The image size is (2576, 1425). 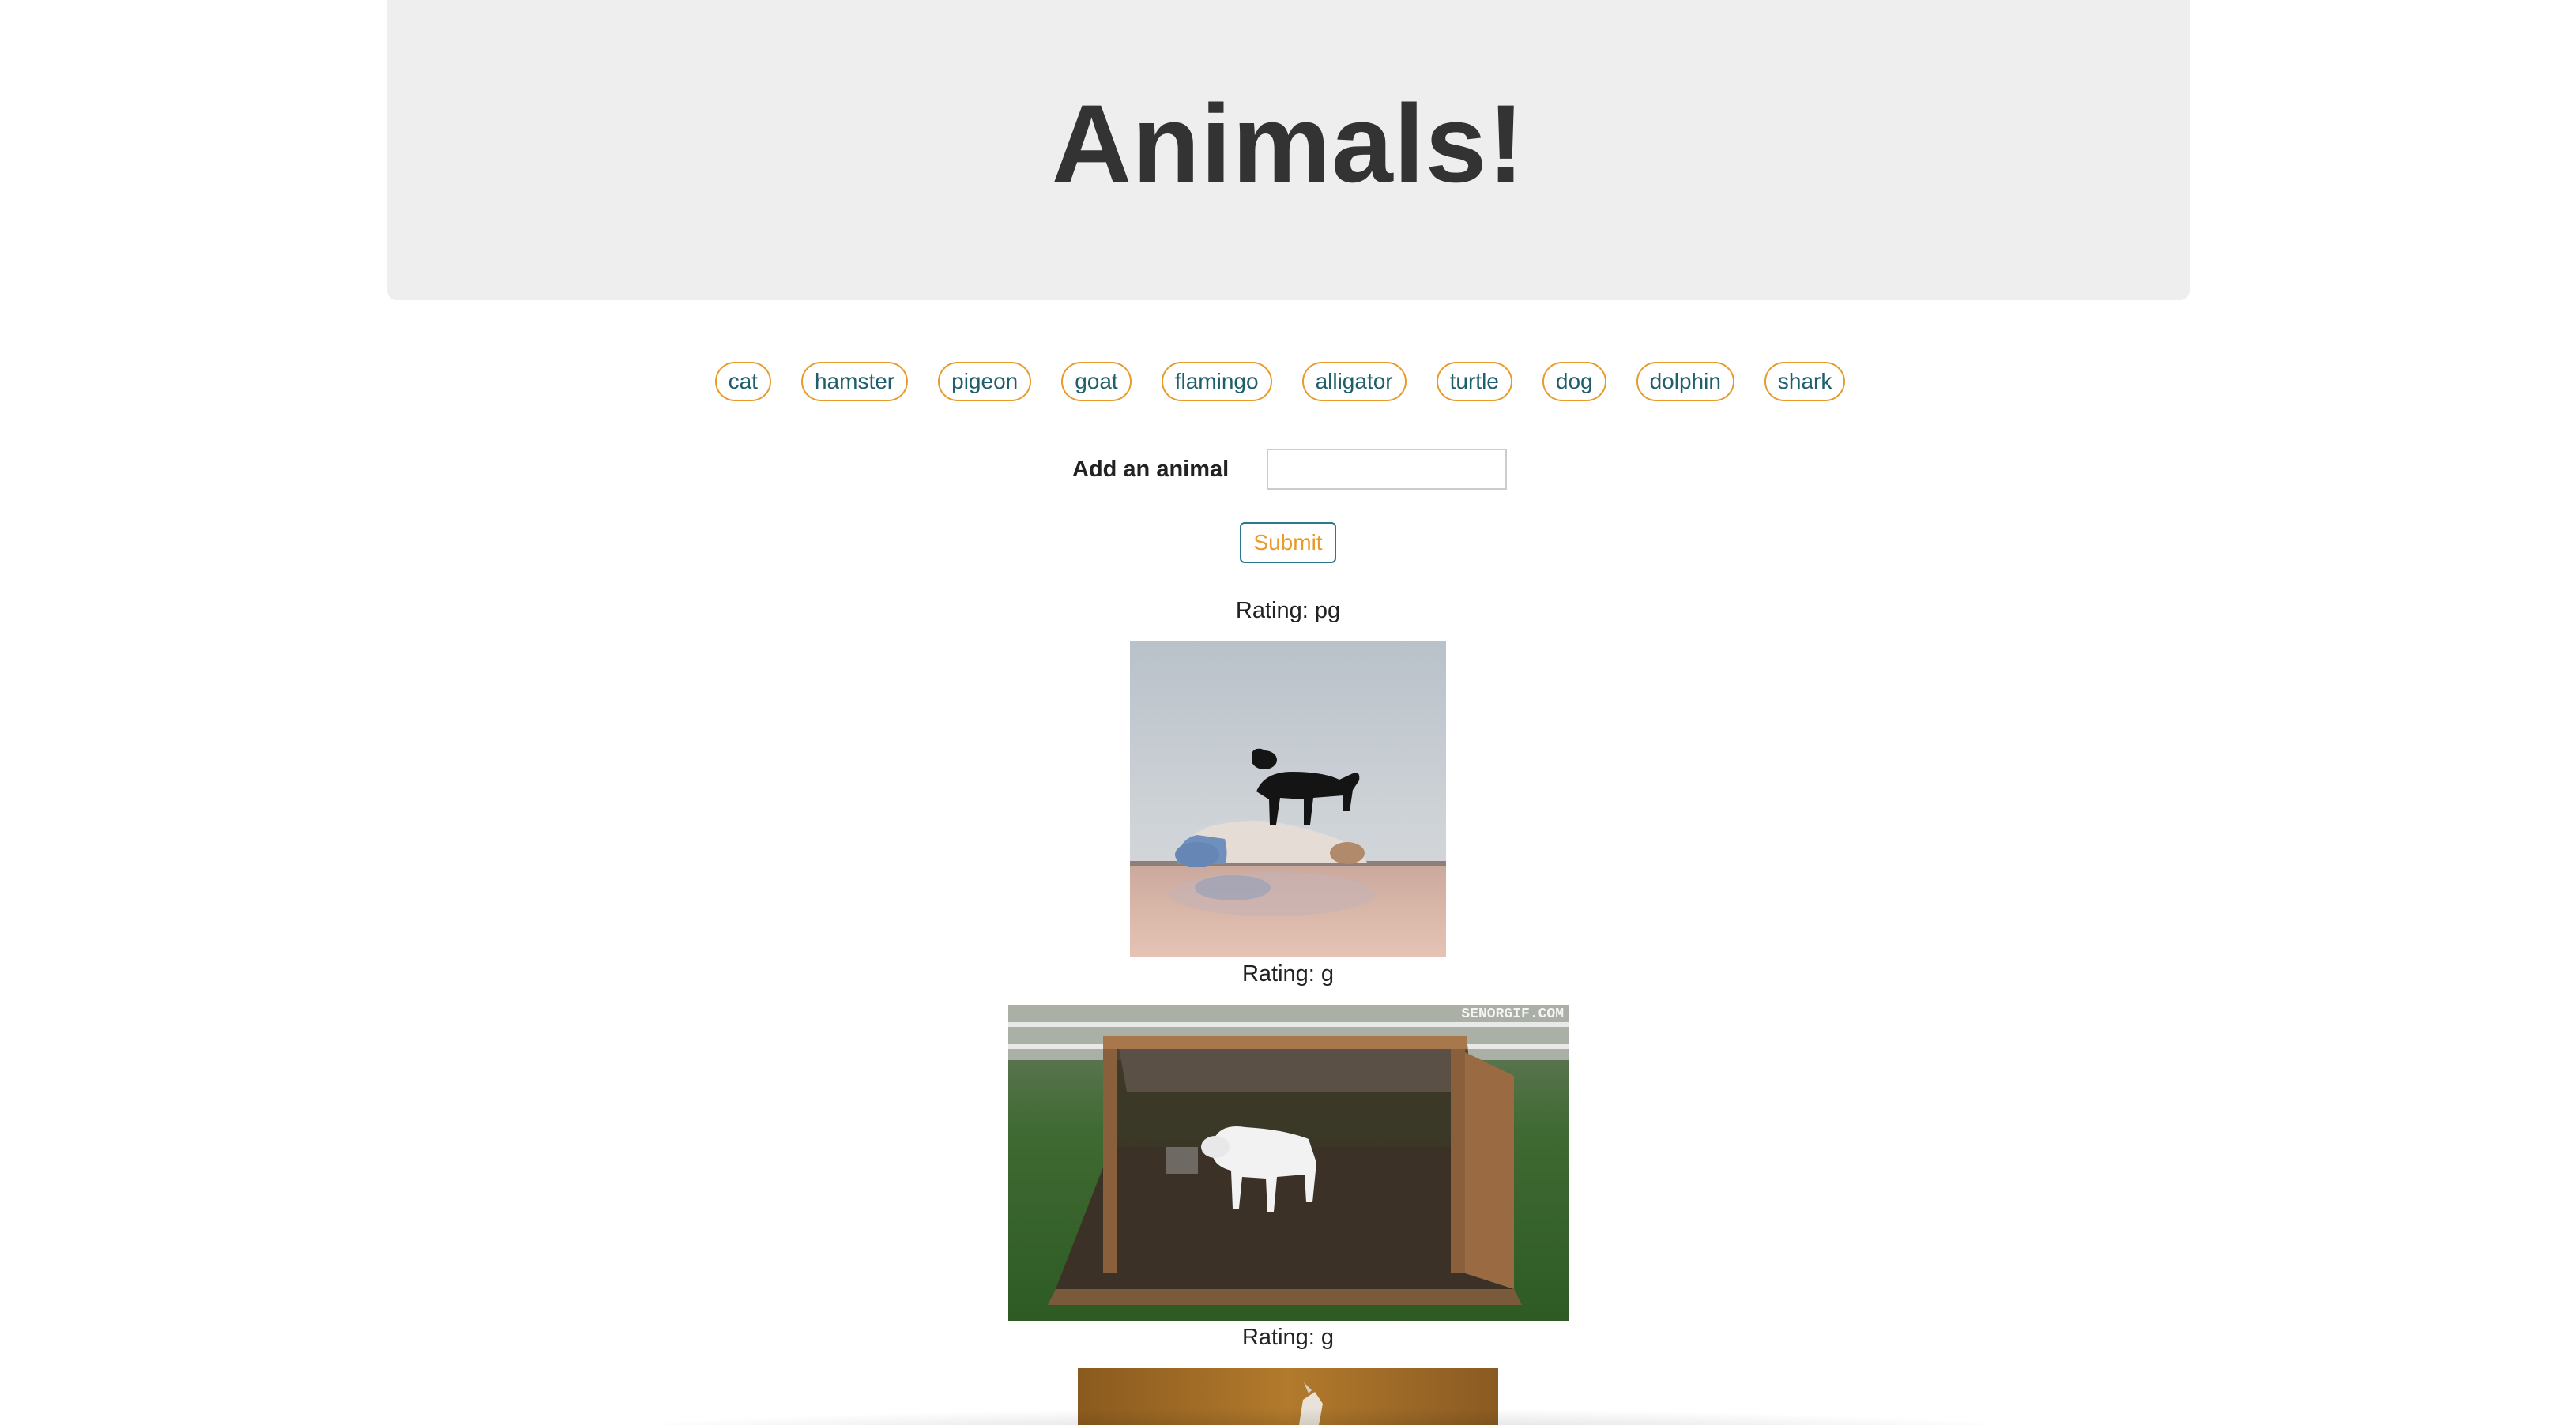 What do you see at coordinates (1574, 381) in the screenshot?
I see `animal-button-dog: dog` at bounding box center [1574, 381].